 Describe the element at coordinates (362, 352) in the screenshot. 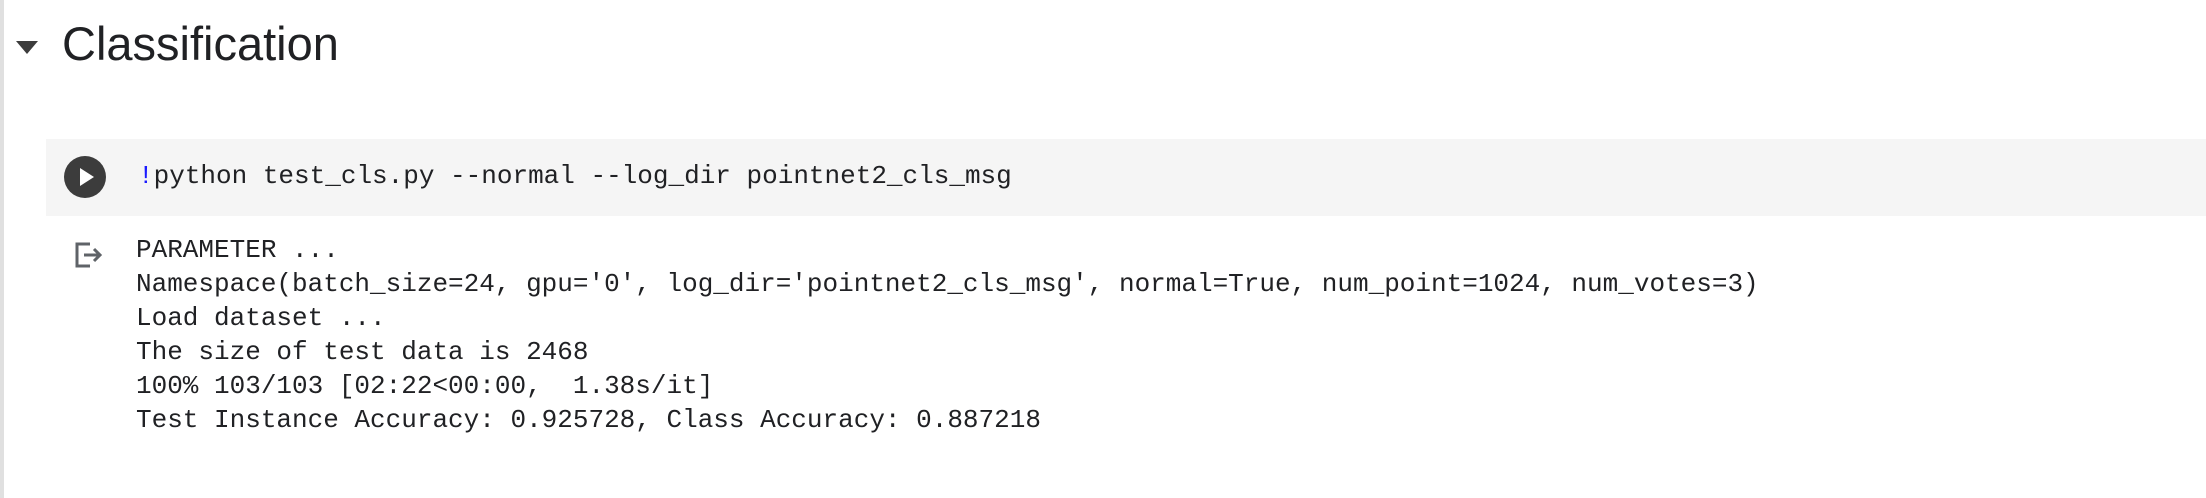

I see `output-line: The size of test data is 2468` at that location.